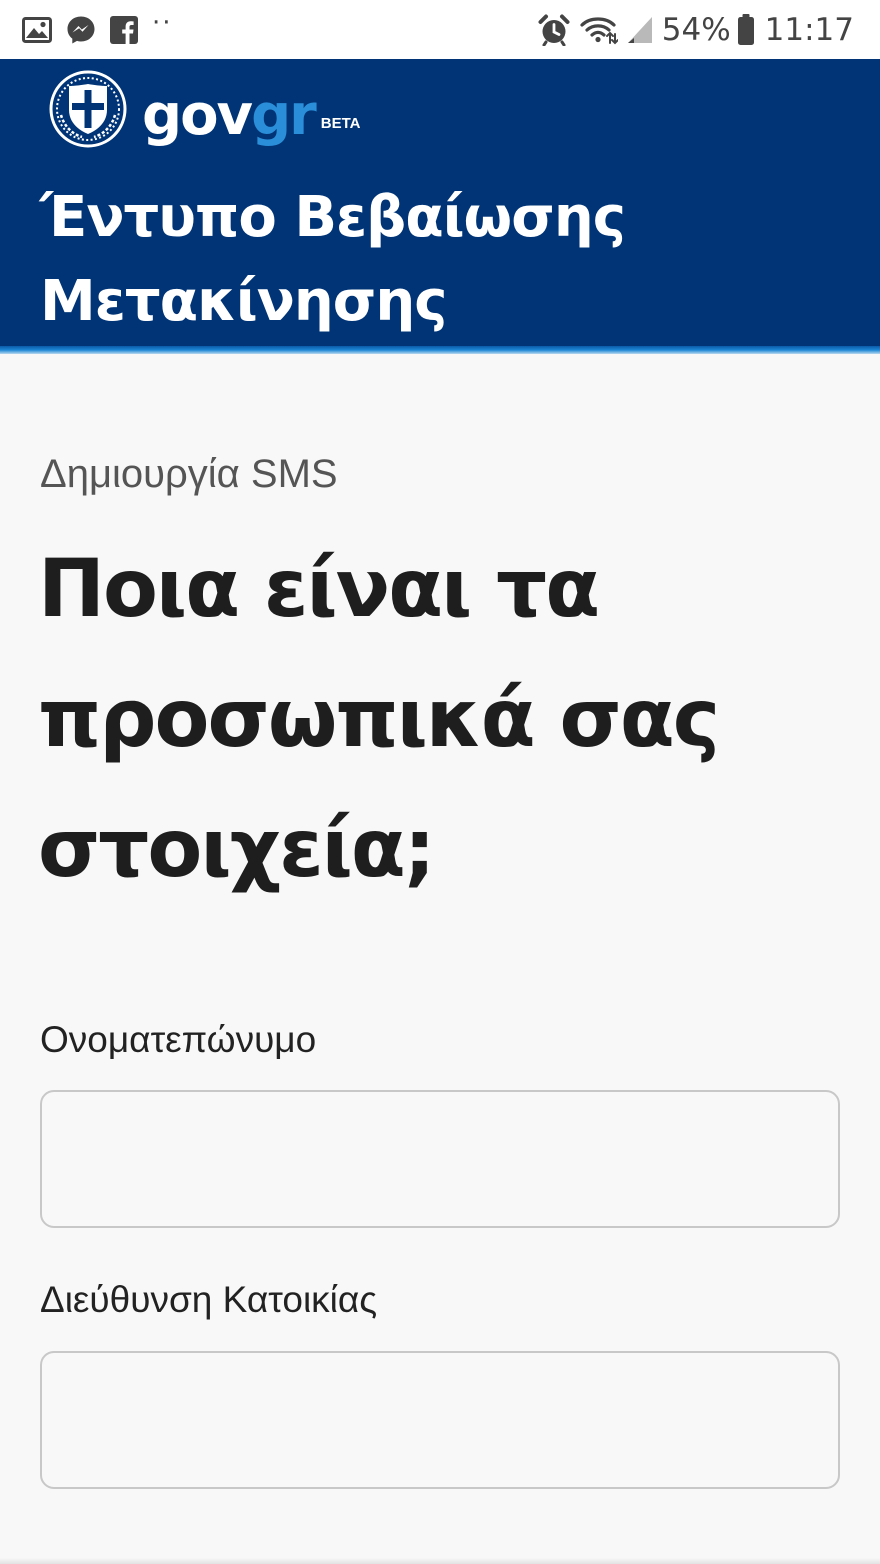 The width and height of the screenshot is (880, 1564). Describe the element at coordinates (162, 22) in the screenshot. I see `overflow-notifications-icon: ··` at that location.